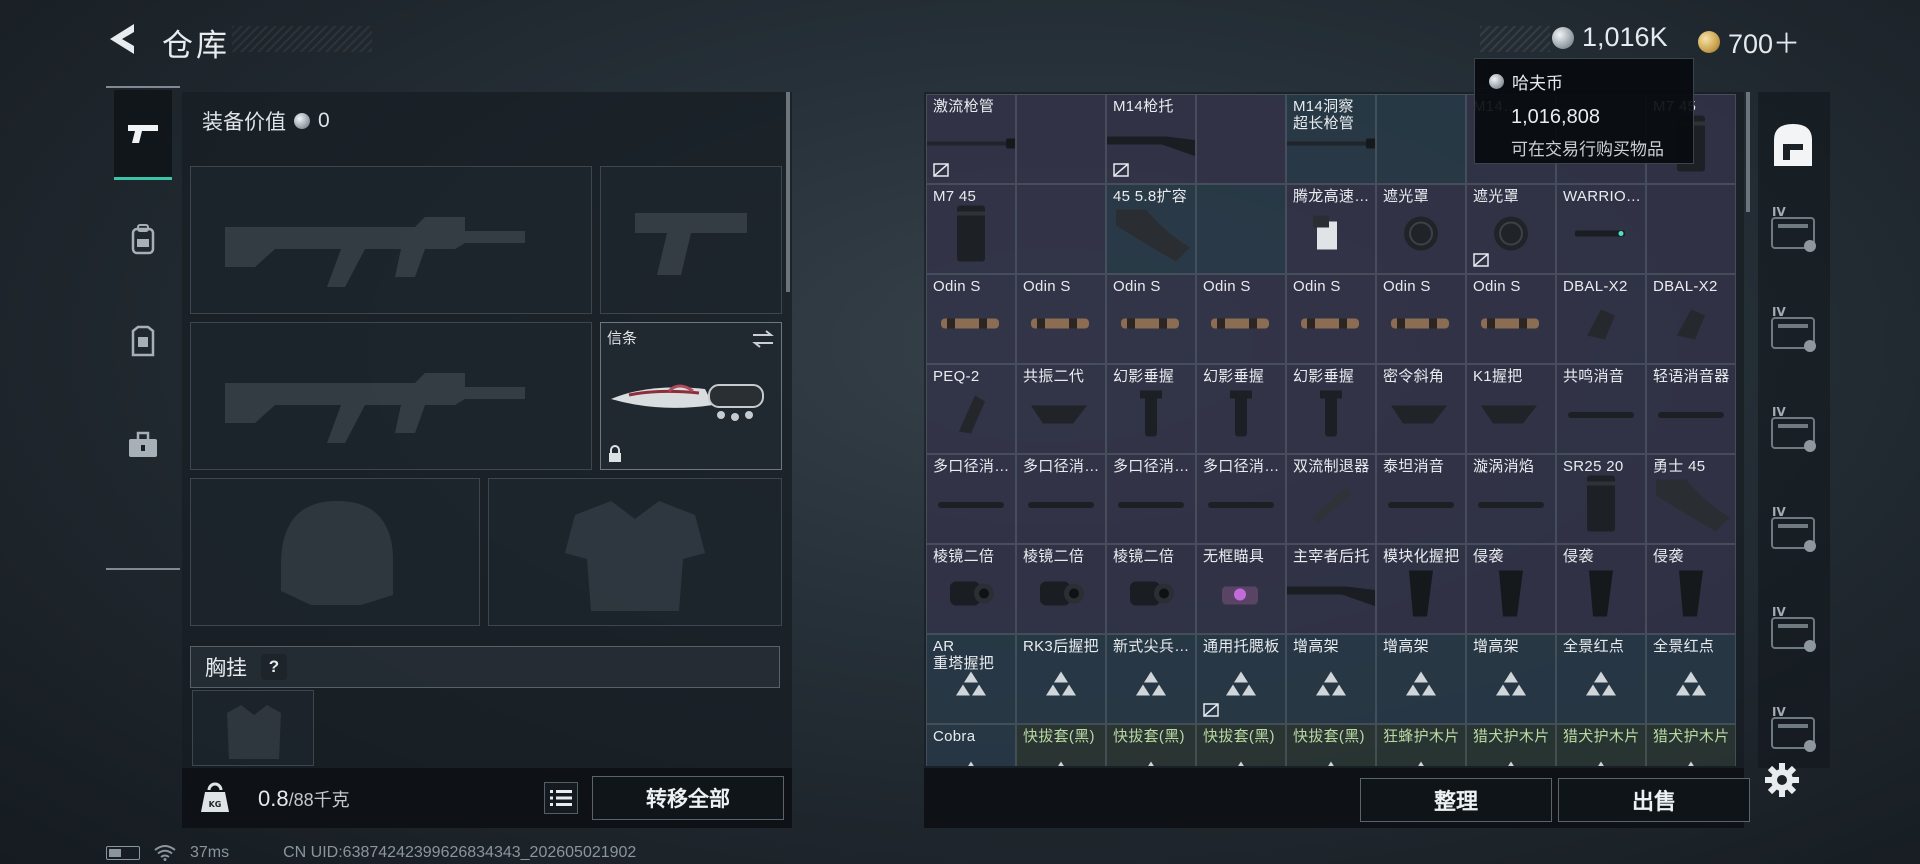 This screenshot has width=1920, height=864. Describe the element at coordinates (1748, 152) in the screenshot. I see `inventory-scrollbar` at that location.